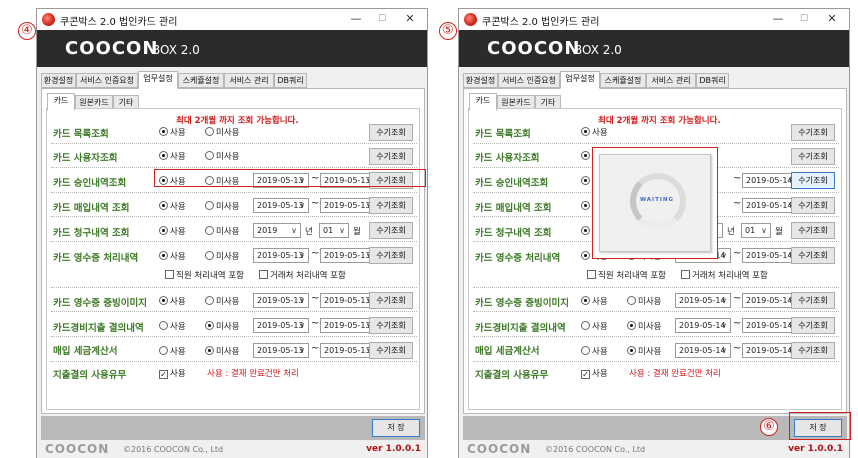  I want to click on row-label: 카드 청구내역 조회, so click(513, 233).